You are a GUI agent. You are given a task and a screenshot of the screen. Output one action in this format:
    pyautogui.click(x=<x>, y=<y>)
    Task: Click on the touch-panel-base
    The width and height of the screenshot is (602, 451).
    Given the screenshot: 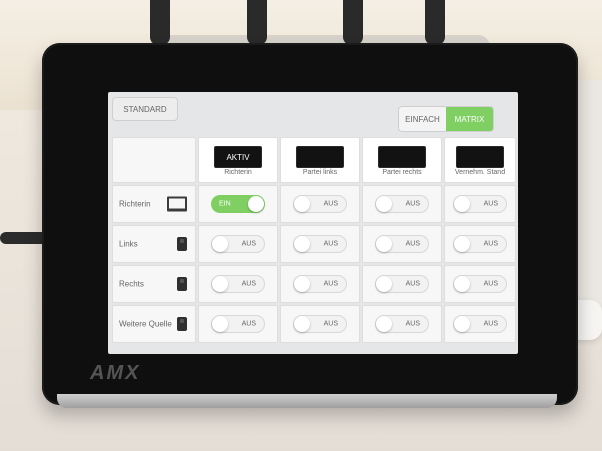 What is the action you would take?
    pyautogui.click(x=307, y=401)
    